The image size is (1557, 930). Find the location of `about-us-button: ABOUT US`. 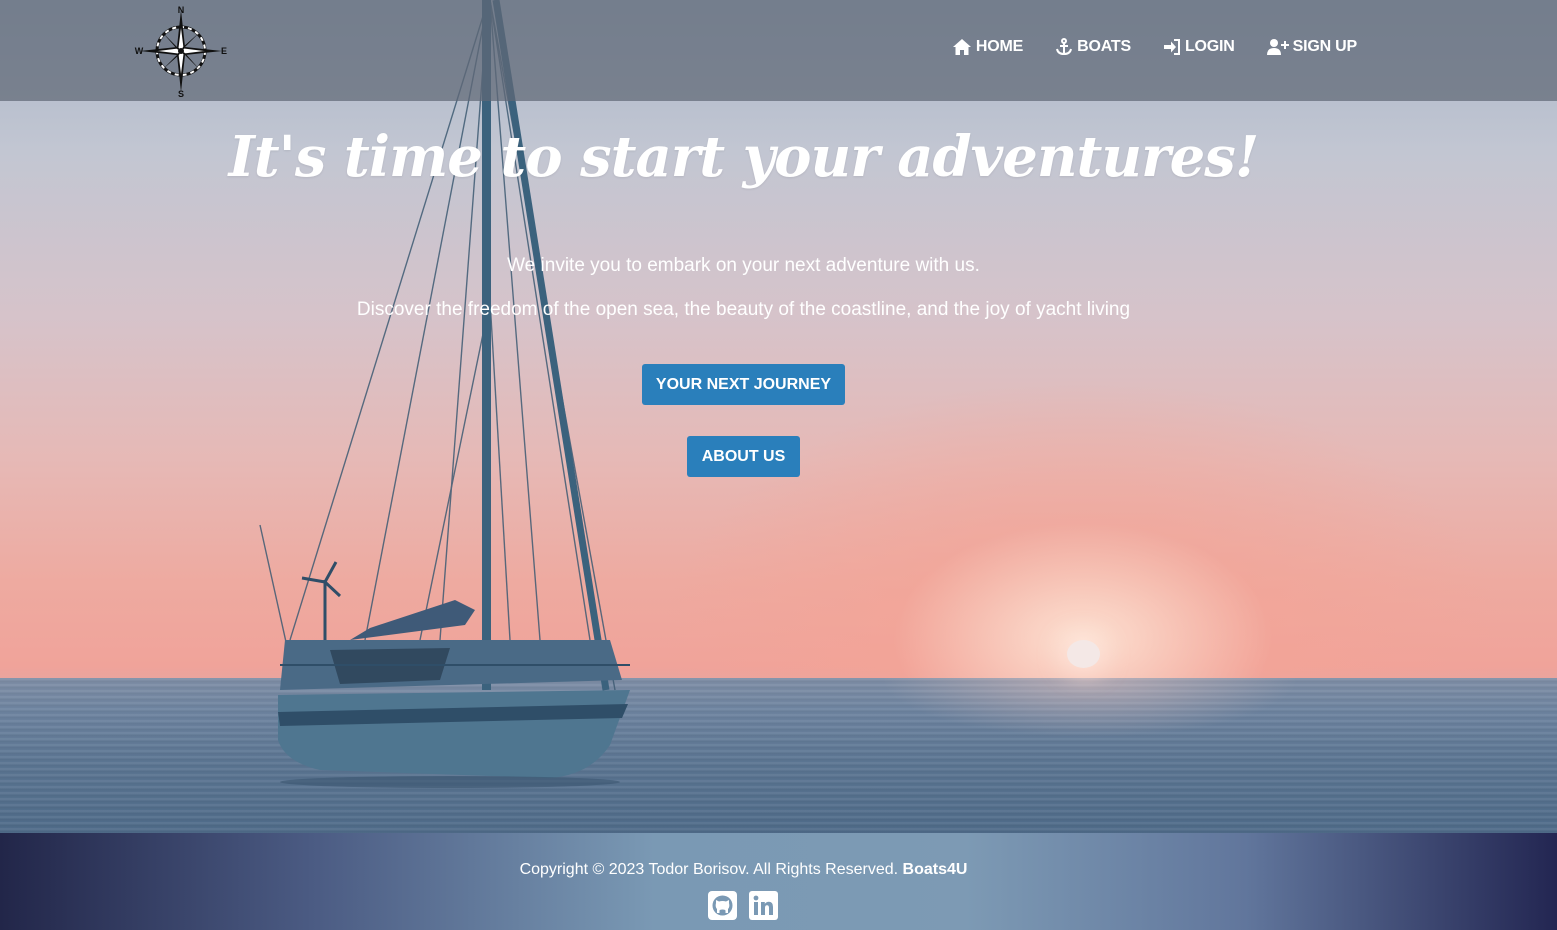

about-us-button: ABOUT US is located at coordinates (743, 456).